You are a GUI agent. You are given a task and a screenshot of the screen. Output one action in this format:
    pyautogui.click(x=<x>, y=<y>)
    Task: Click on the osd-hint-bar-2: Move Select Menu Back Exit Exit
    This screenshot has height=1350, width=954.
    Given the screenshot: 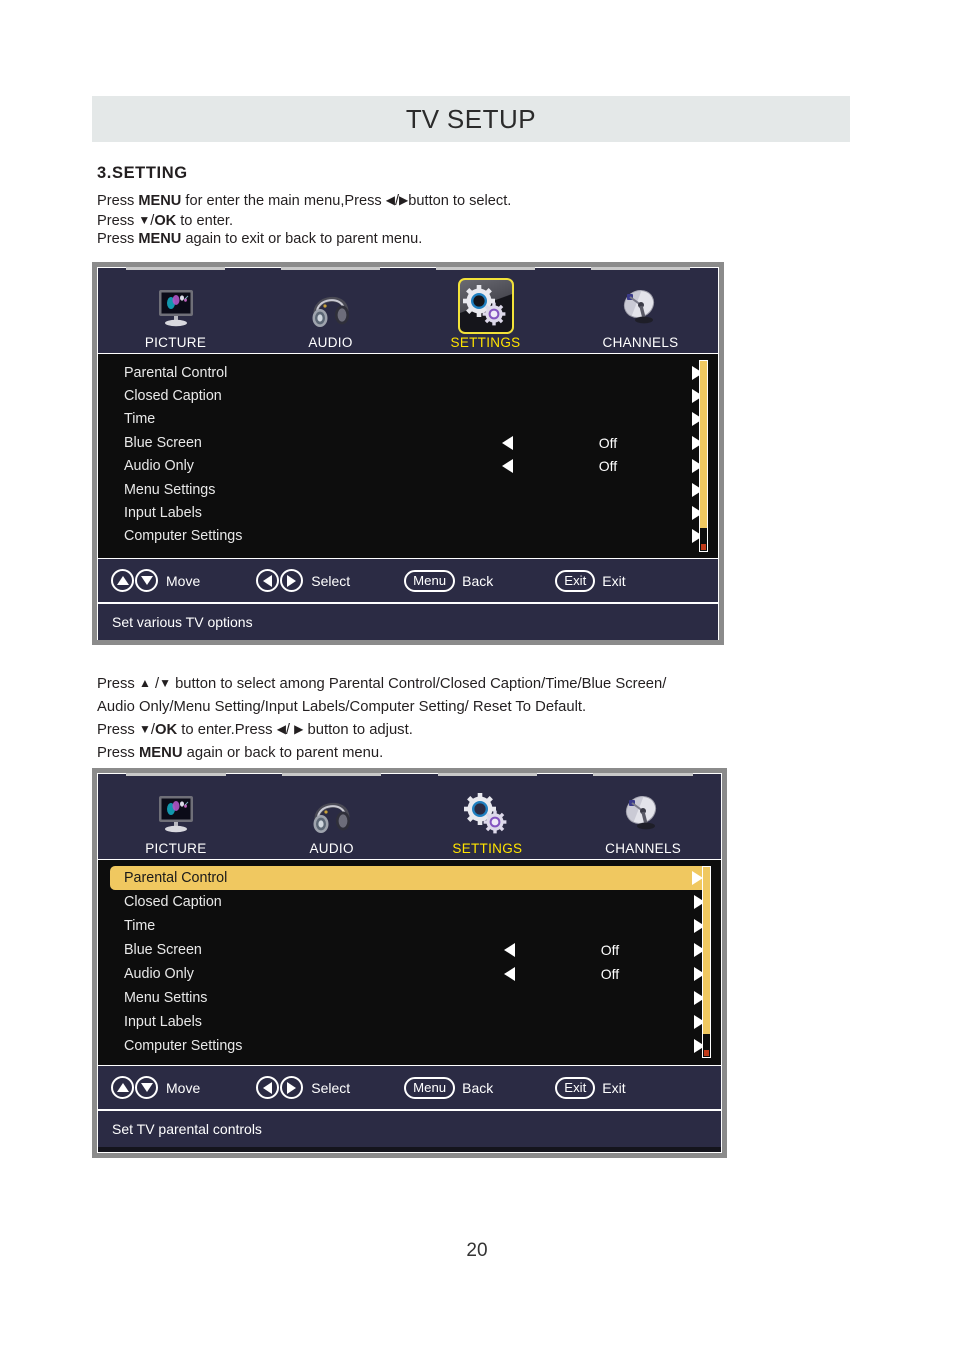 What is the action you would take?
    pyautogui.click(x=409, y=1087)
    